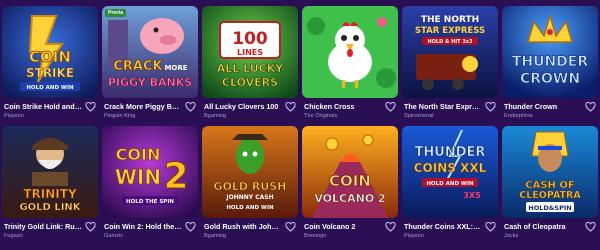 This screenshot has width=600, height=250. What do you see at coordinates (550, 172) in the screenshot?
I see `game-thumbnail: CASH OF CLEOPATRA HOLD&SPIN` at bounding box center [550, 172].